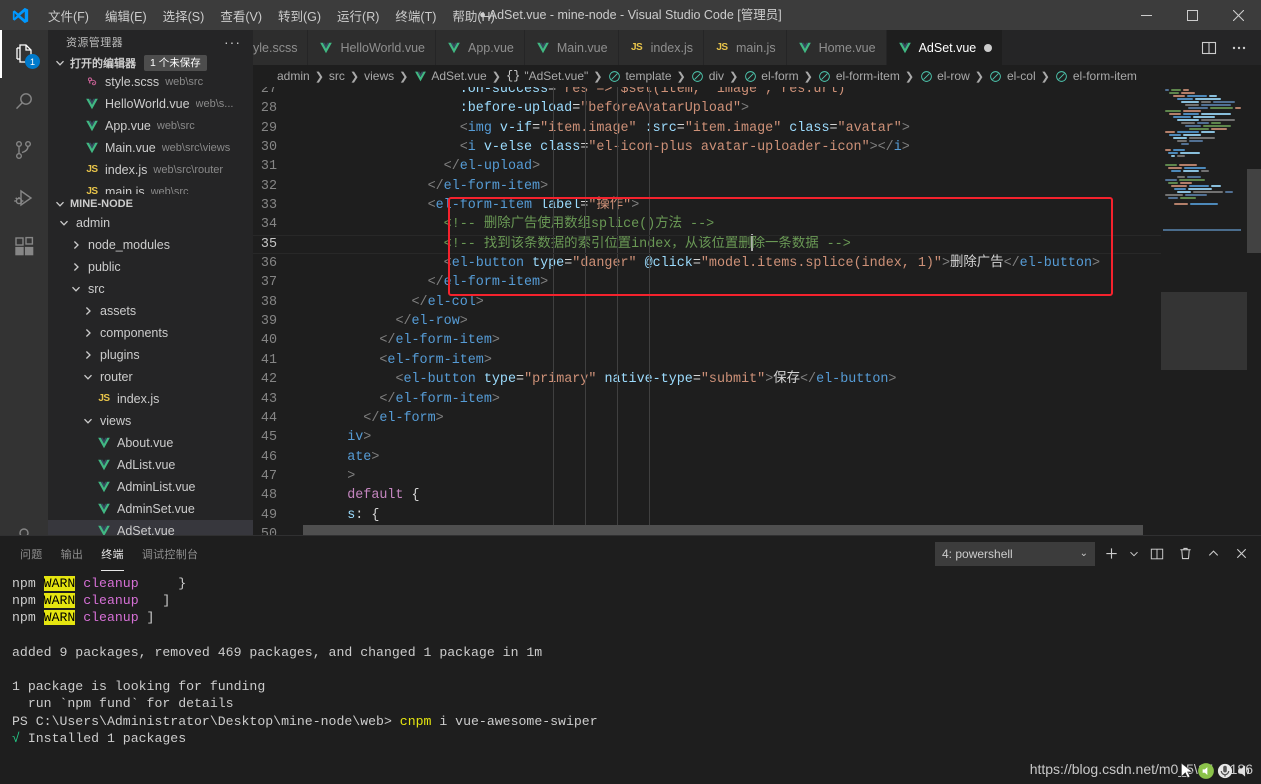 The height and width of the screenshot is (784, 1261). I want to click on code-line: 37 </el-form-item>, so click(707, 282).